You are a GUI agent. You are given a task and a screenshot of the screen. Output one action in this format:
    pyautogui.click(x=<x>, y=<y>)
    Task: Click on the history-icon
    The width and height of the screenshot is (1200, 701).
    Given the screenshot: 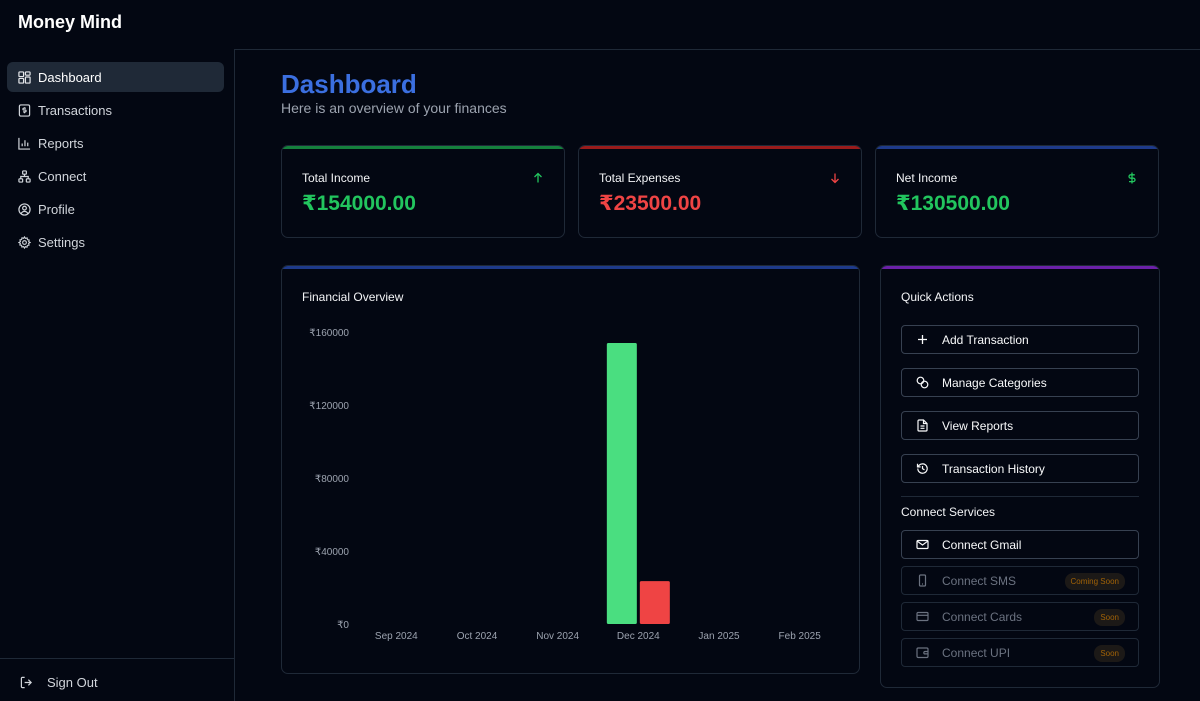 What is the action you would take?
    pyautogui.click(x=922, y=468)
    